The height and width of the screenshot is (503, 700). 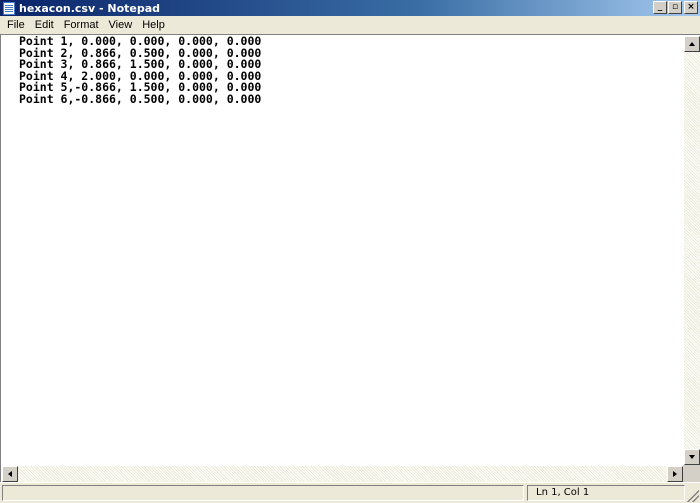 I want to click on vertical-scrollbar, so click(x=692, y=250).